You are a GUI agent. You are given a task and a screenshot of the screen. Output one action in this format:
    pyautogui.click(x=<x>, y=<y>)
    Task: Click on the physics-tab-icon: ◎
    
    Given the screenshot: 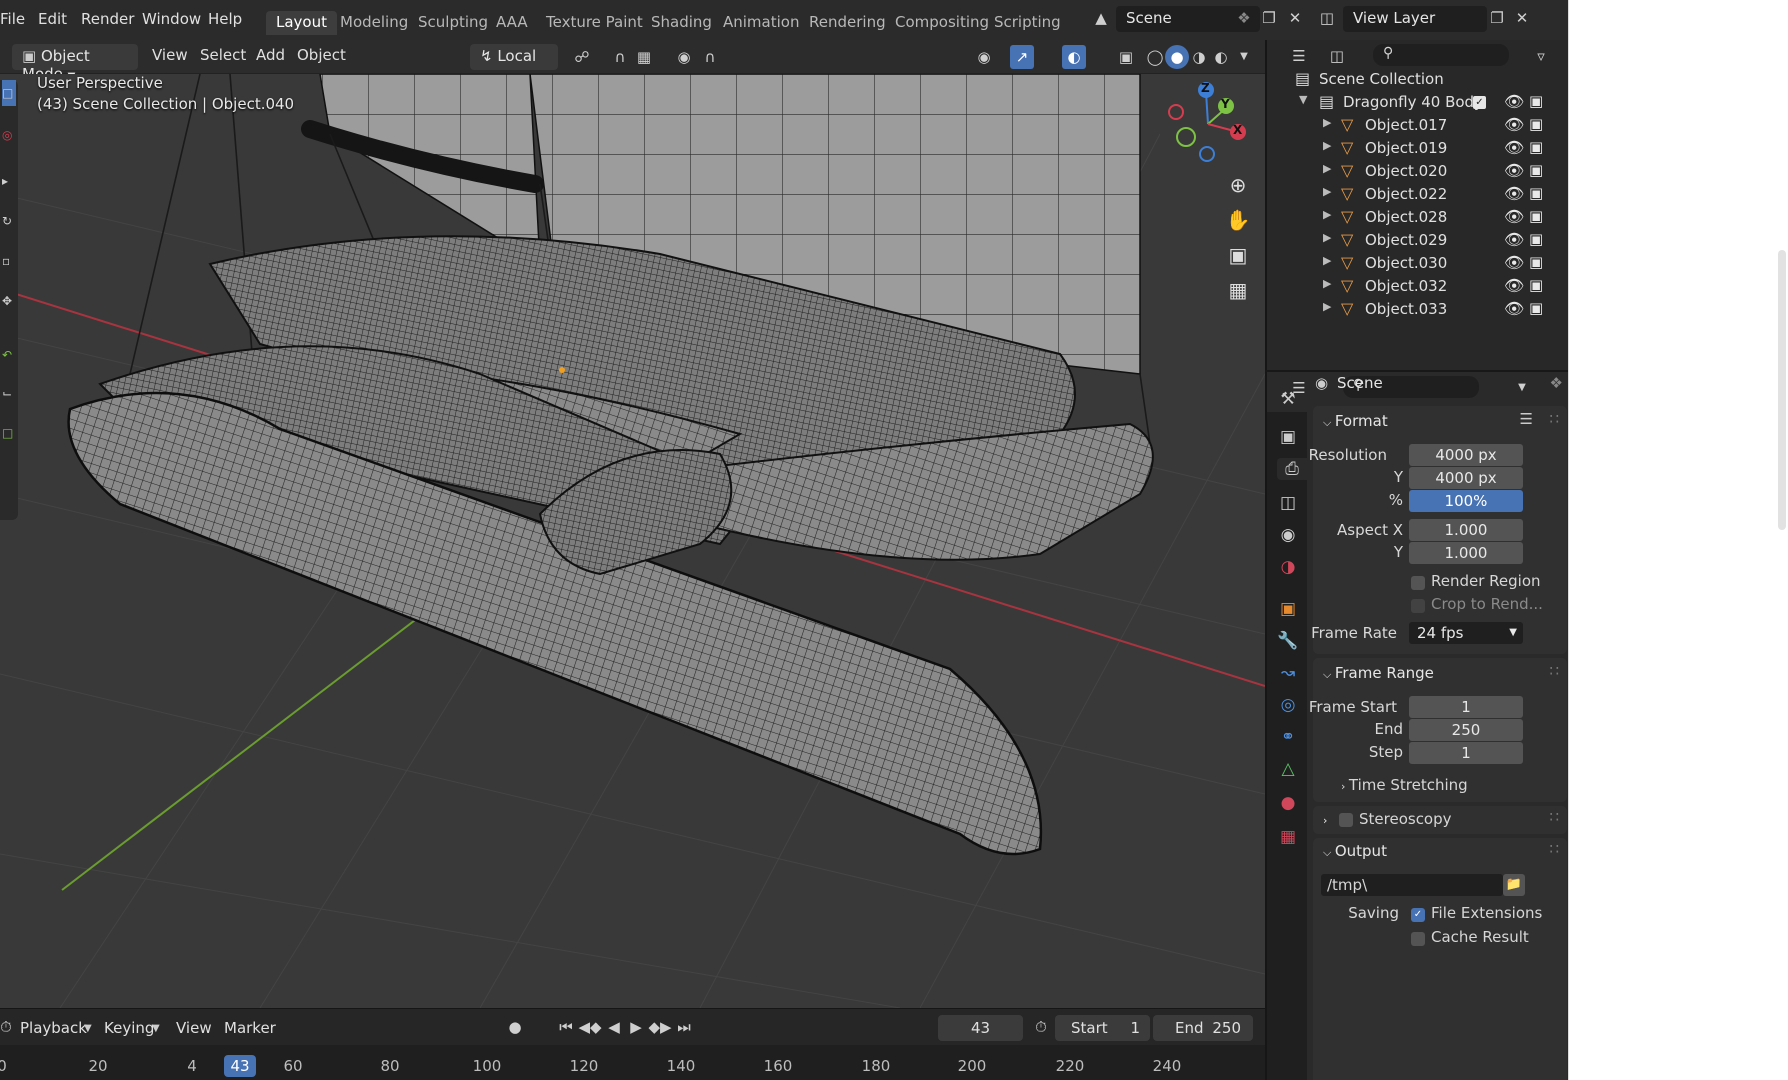 What is the action you would take?
    pyautogui.click(x=1288, y=705)
    